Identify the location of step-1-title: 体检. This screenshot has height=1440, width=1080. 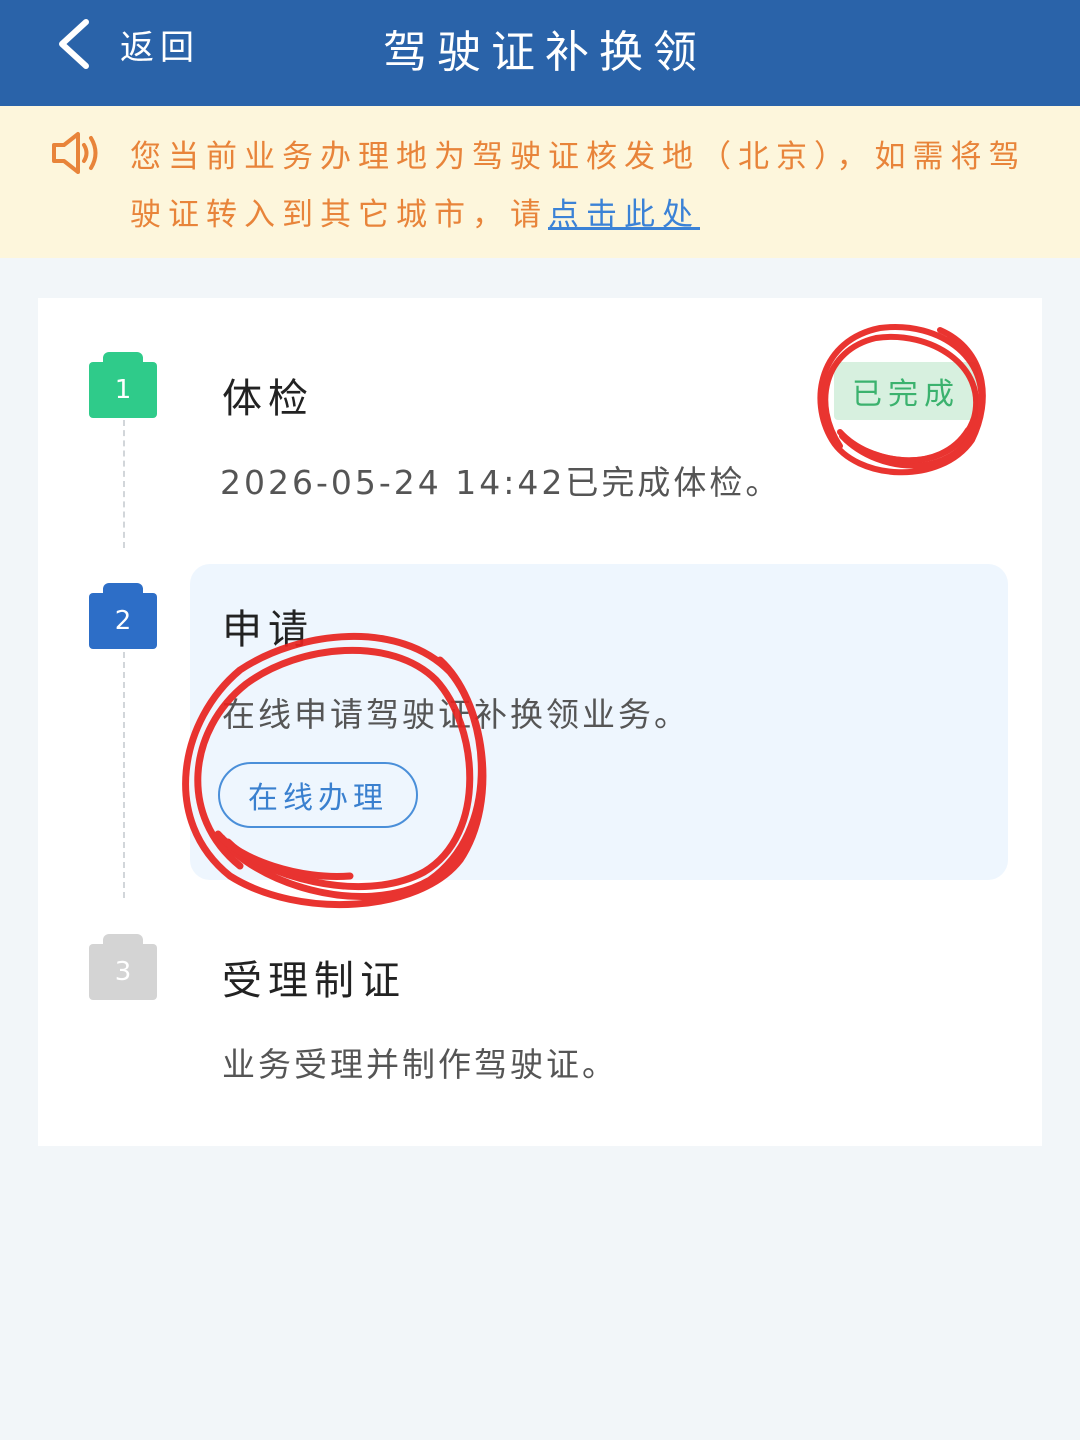
(268, 399).